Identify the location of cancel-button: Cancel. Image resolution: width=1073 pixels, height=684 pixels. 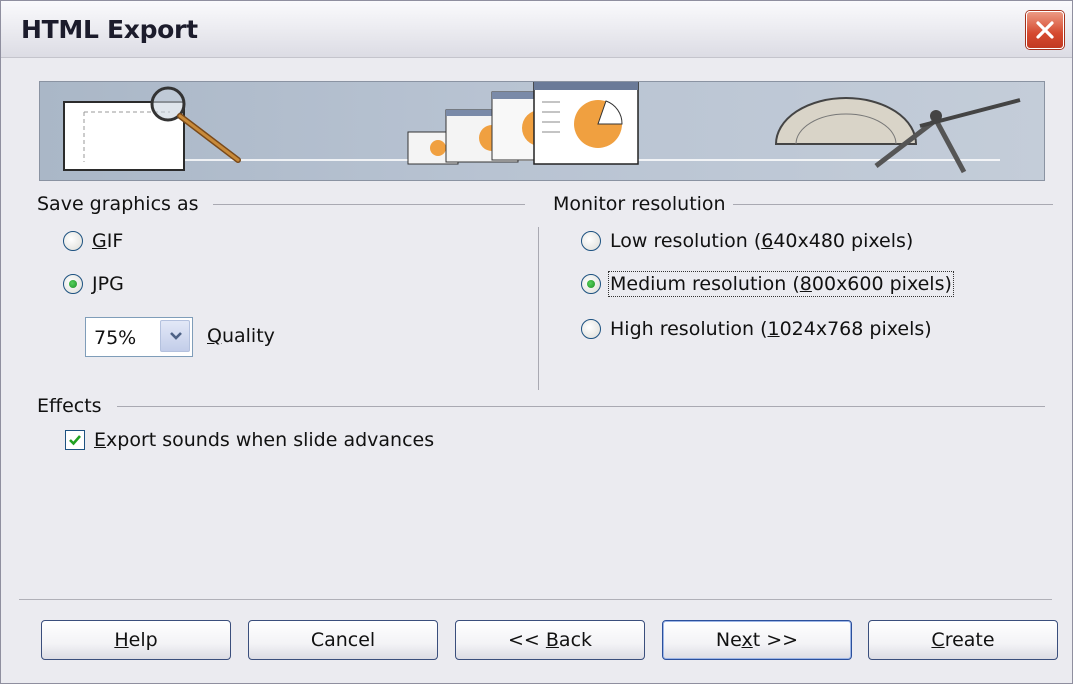
(343, 640).